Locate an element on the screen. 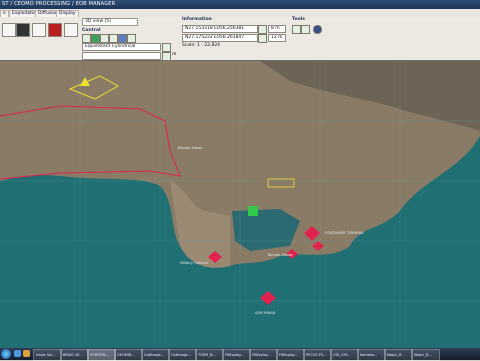  globe-icon is located at coordinates (317, 29).